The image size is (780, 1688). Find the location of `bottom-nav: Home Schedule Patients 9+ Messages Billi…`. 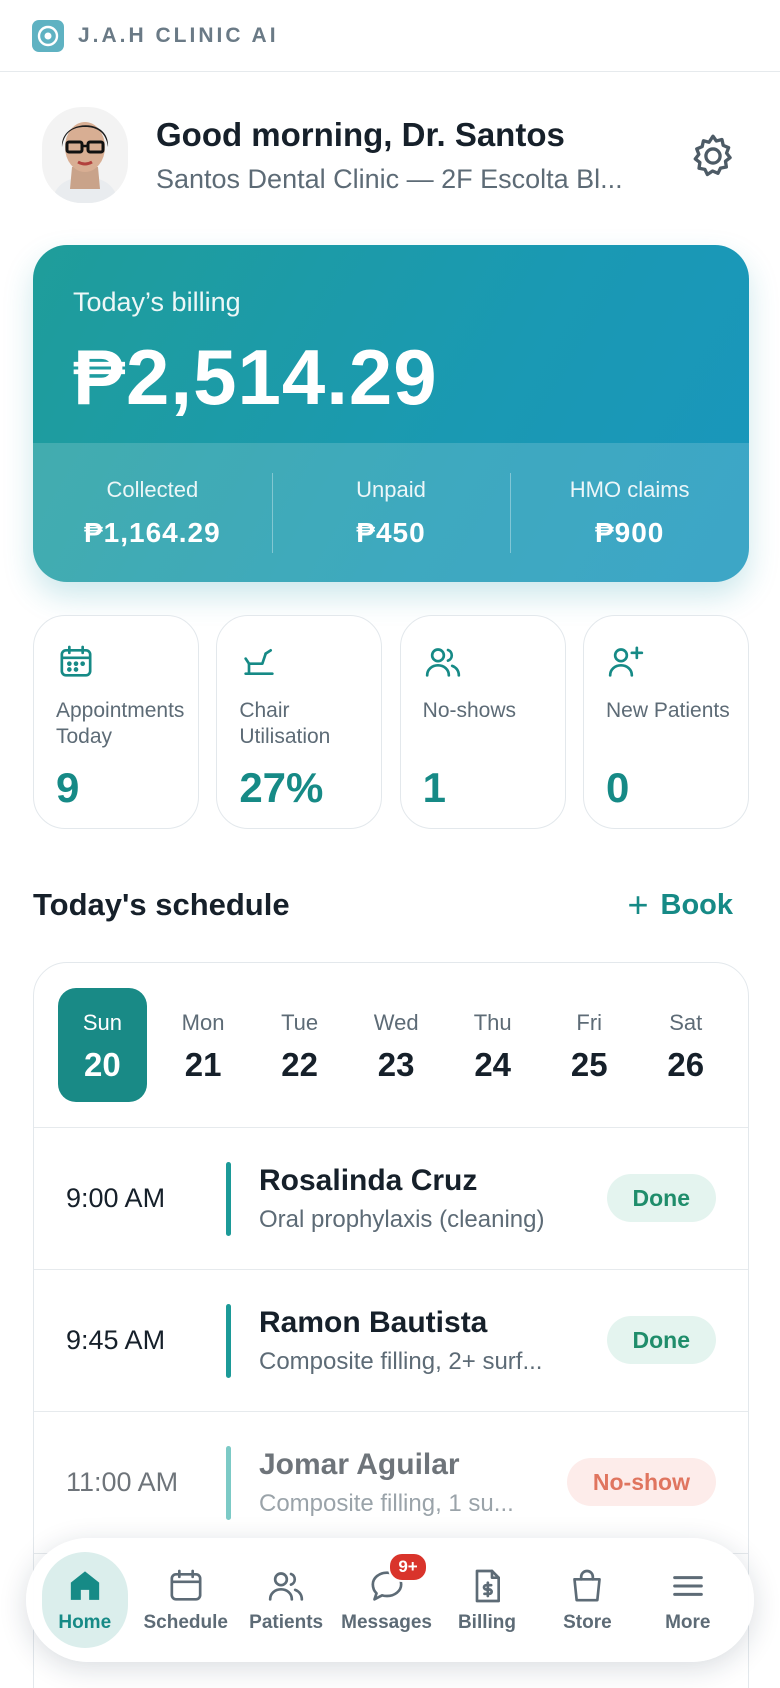

bottom-nav: Home Schedule Patients 9+ Messages Billi… is located at coordinates (390, 1600).